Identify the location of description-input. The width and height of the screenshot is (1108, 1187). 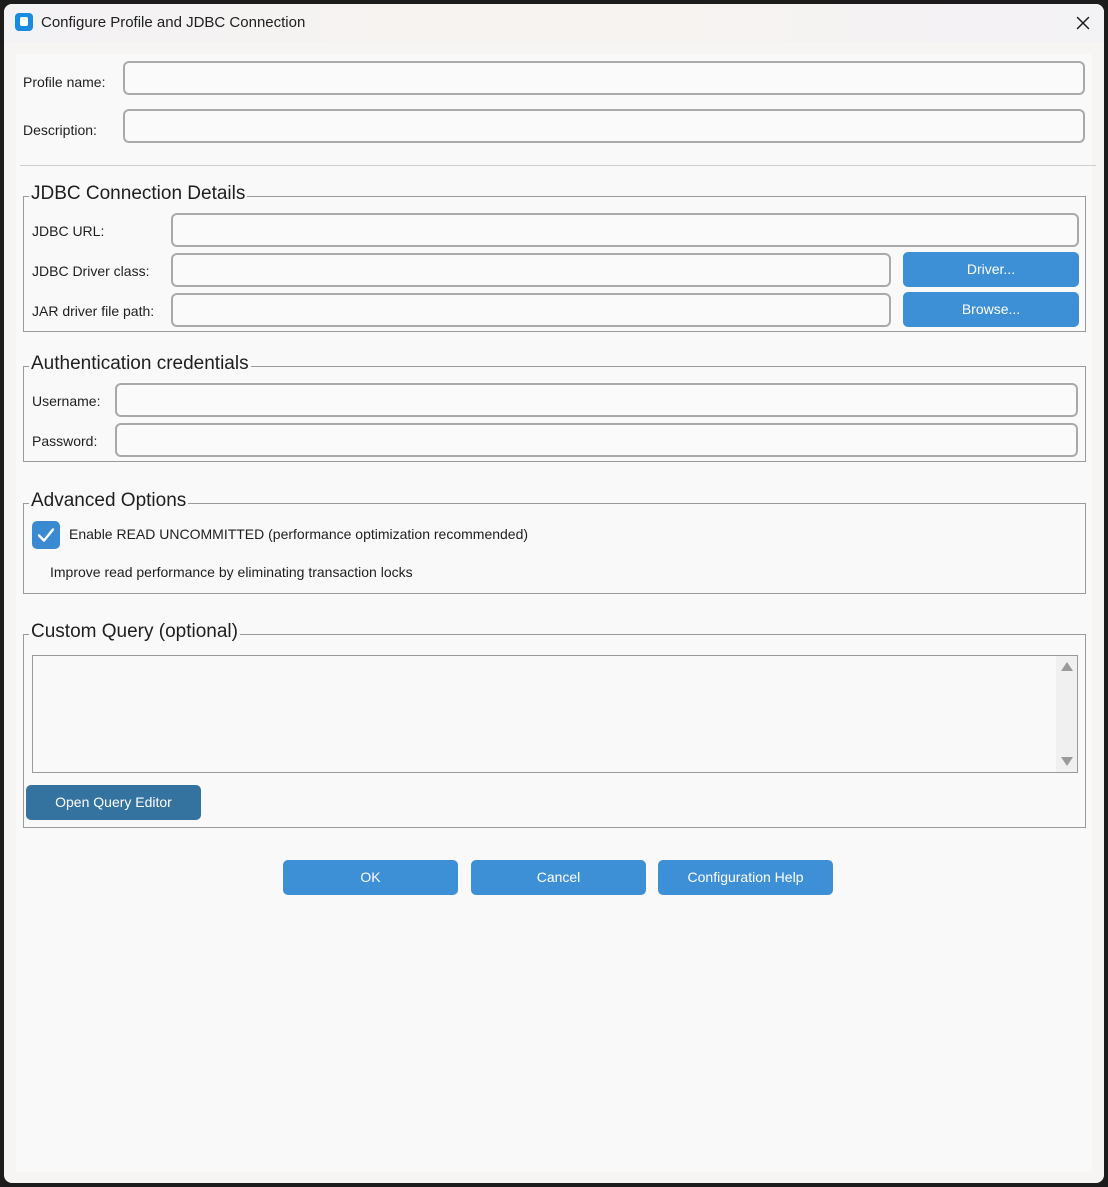
(604, 126).